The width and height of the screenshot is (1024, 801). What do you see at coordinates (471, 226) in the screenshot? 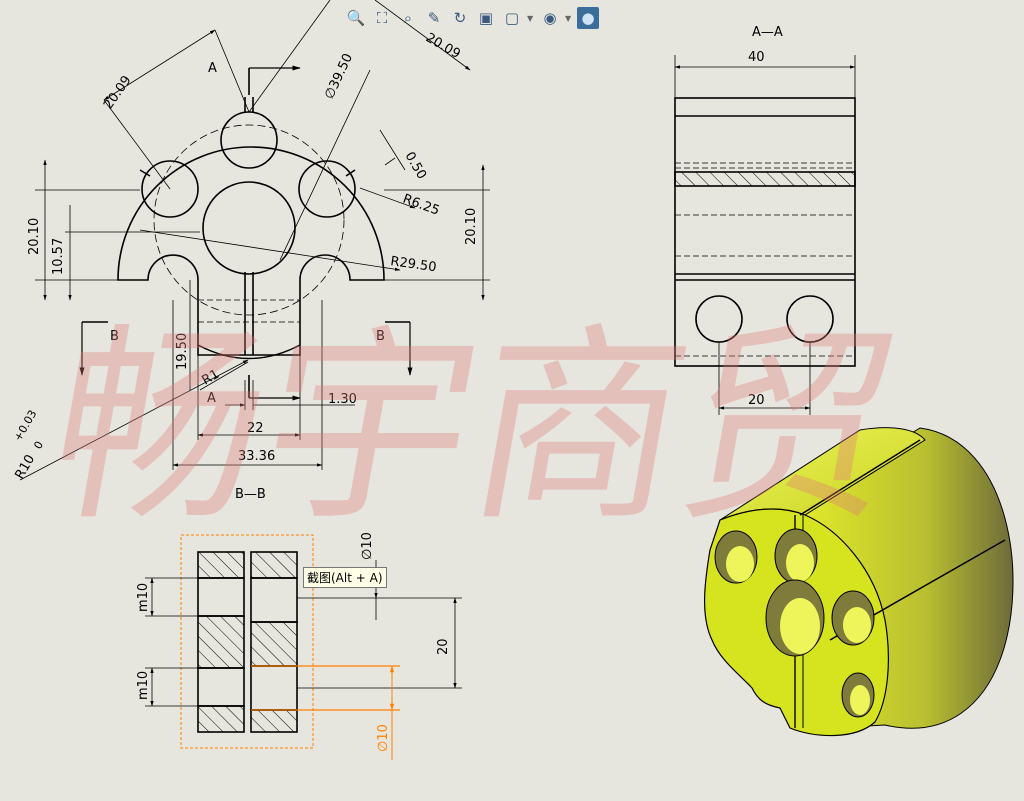
I see `dim-2010-right: 20.10` at bounding box center [471, 226].